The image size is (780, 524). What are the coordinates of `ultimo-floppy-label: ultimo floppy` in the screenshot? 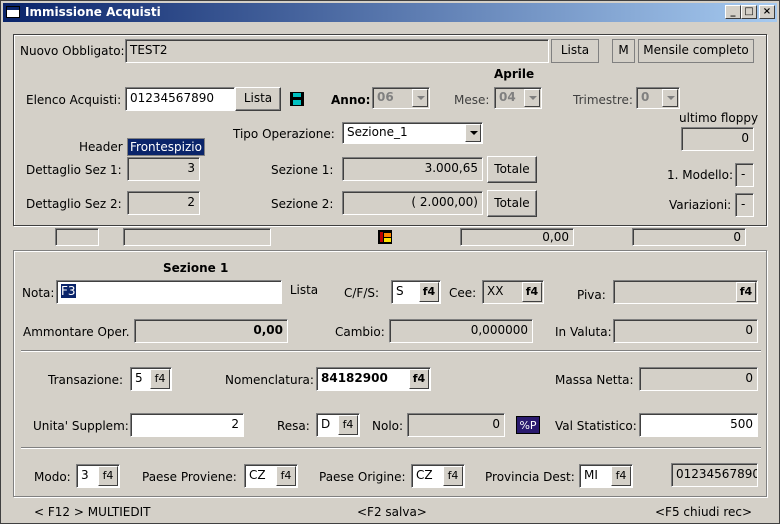 It's located at (719, 118).